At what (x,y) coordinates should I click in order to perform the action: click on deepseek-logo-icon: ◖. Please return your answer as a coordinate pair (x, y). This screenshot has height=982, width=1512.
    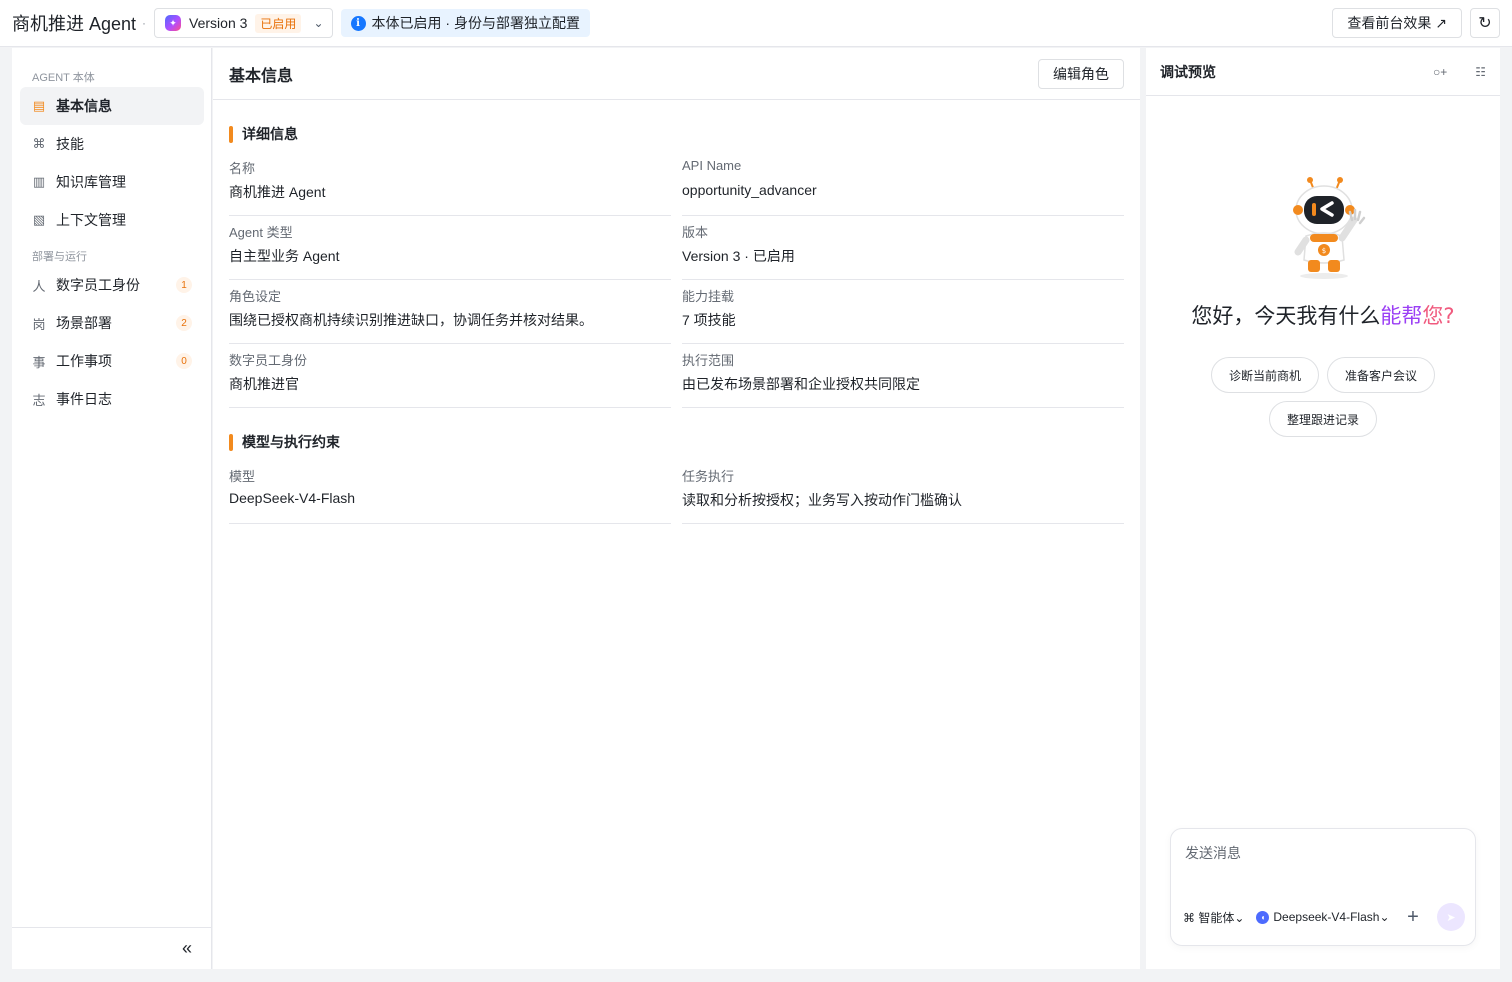
    Looking at the image, I should click on (1263, 917).